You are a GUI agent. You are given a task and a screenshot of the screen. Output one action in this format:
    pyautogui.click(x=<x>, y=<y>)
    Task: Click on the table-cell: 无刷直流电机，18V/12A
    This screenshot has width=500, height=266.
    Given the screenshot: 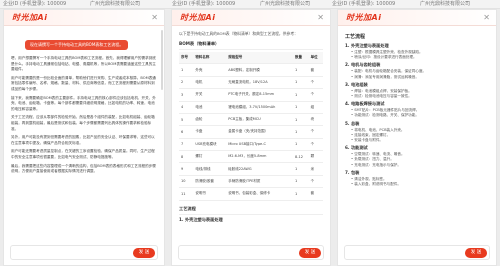 What is the action you would take?
    pyautogui.click(x=259, y=83)
    